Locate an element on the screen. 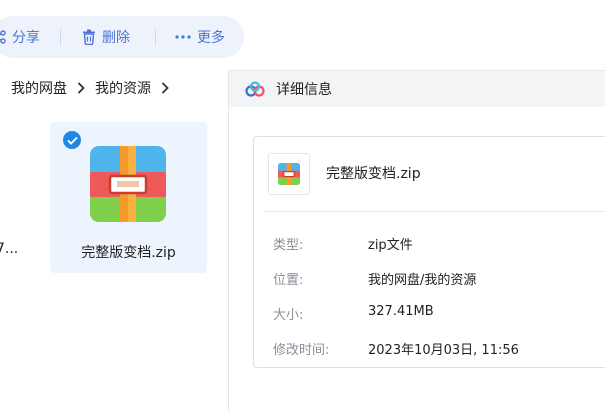  more-button: 更多 is located at coordinates (200, 37).